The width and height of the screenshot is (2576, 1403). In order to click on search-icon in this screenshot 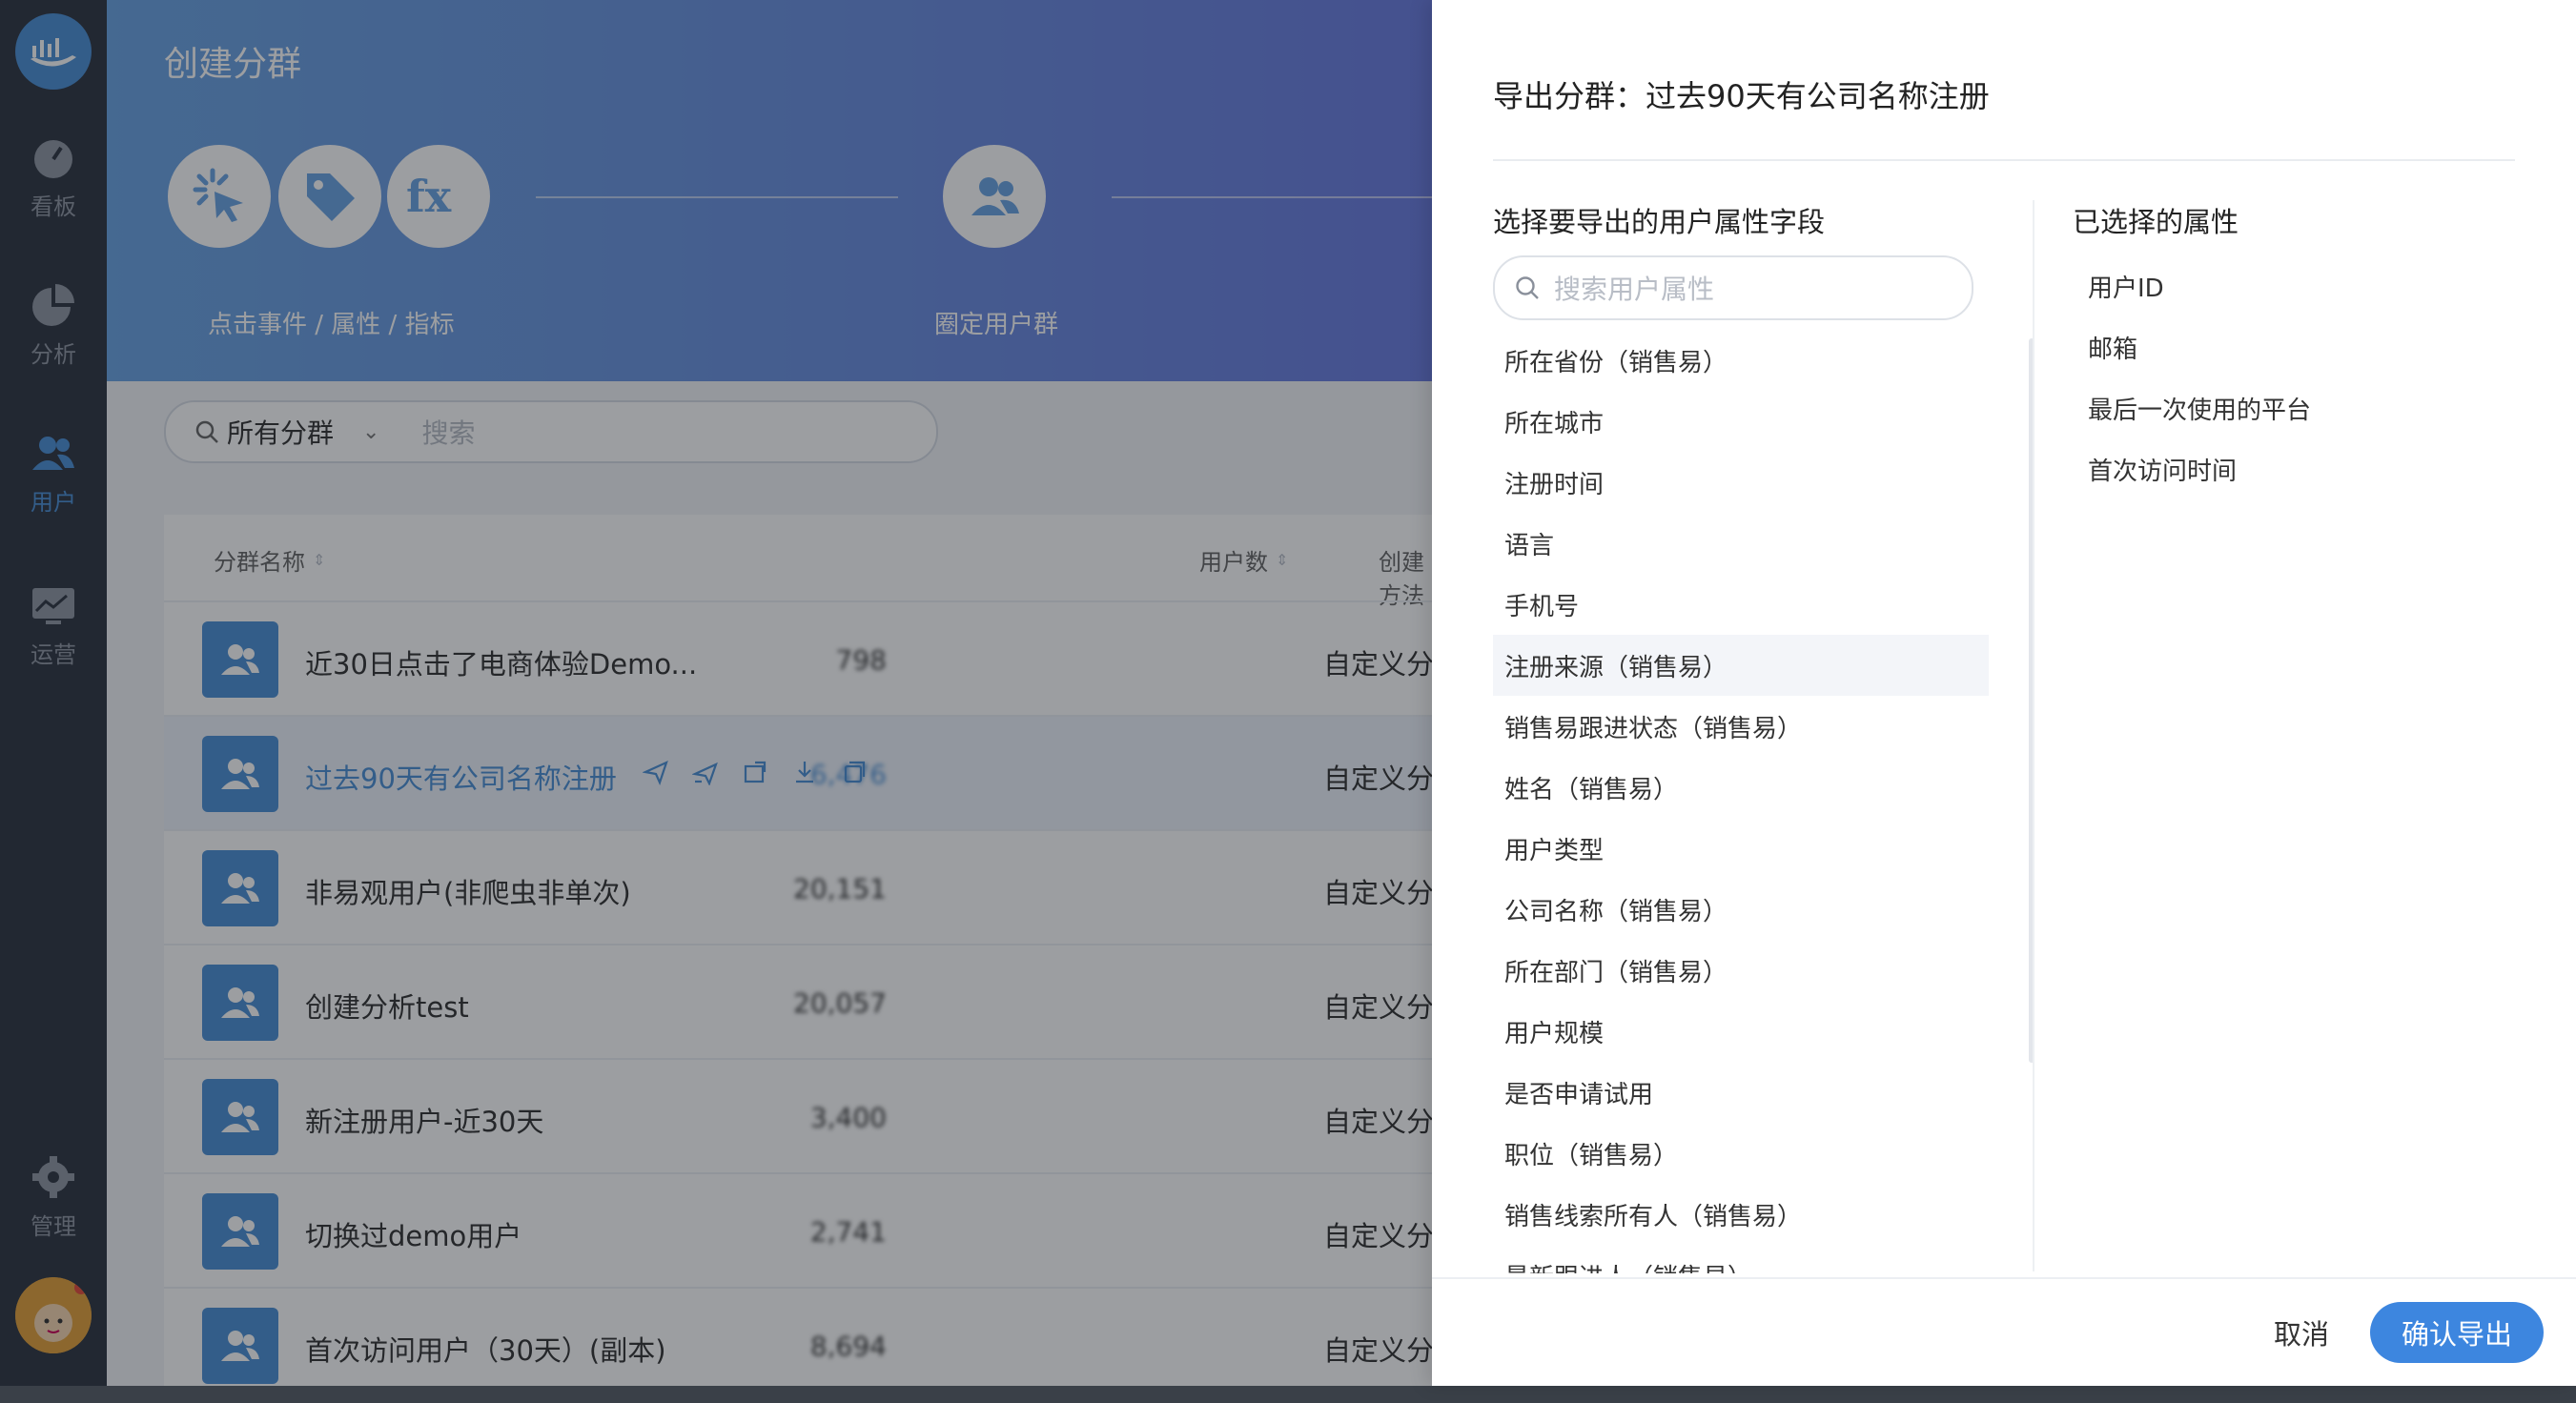, I will do `click(1528, 287)`.